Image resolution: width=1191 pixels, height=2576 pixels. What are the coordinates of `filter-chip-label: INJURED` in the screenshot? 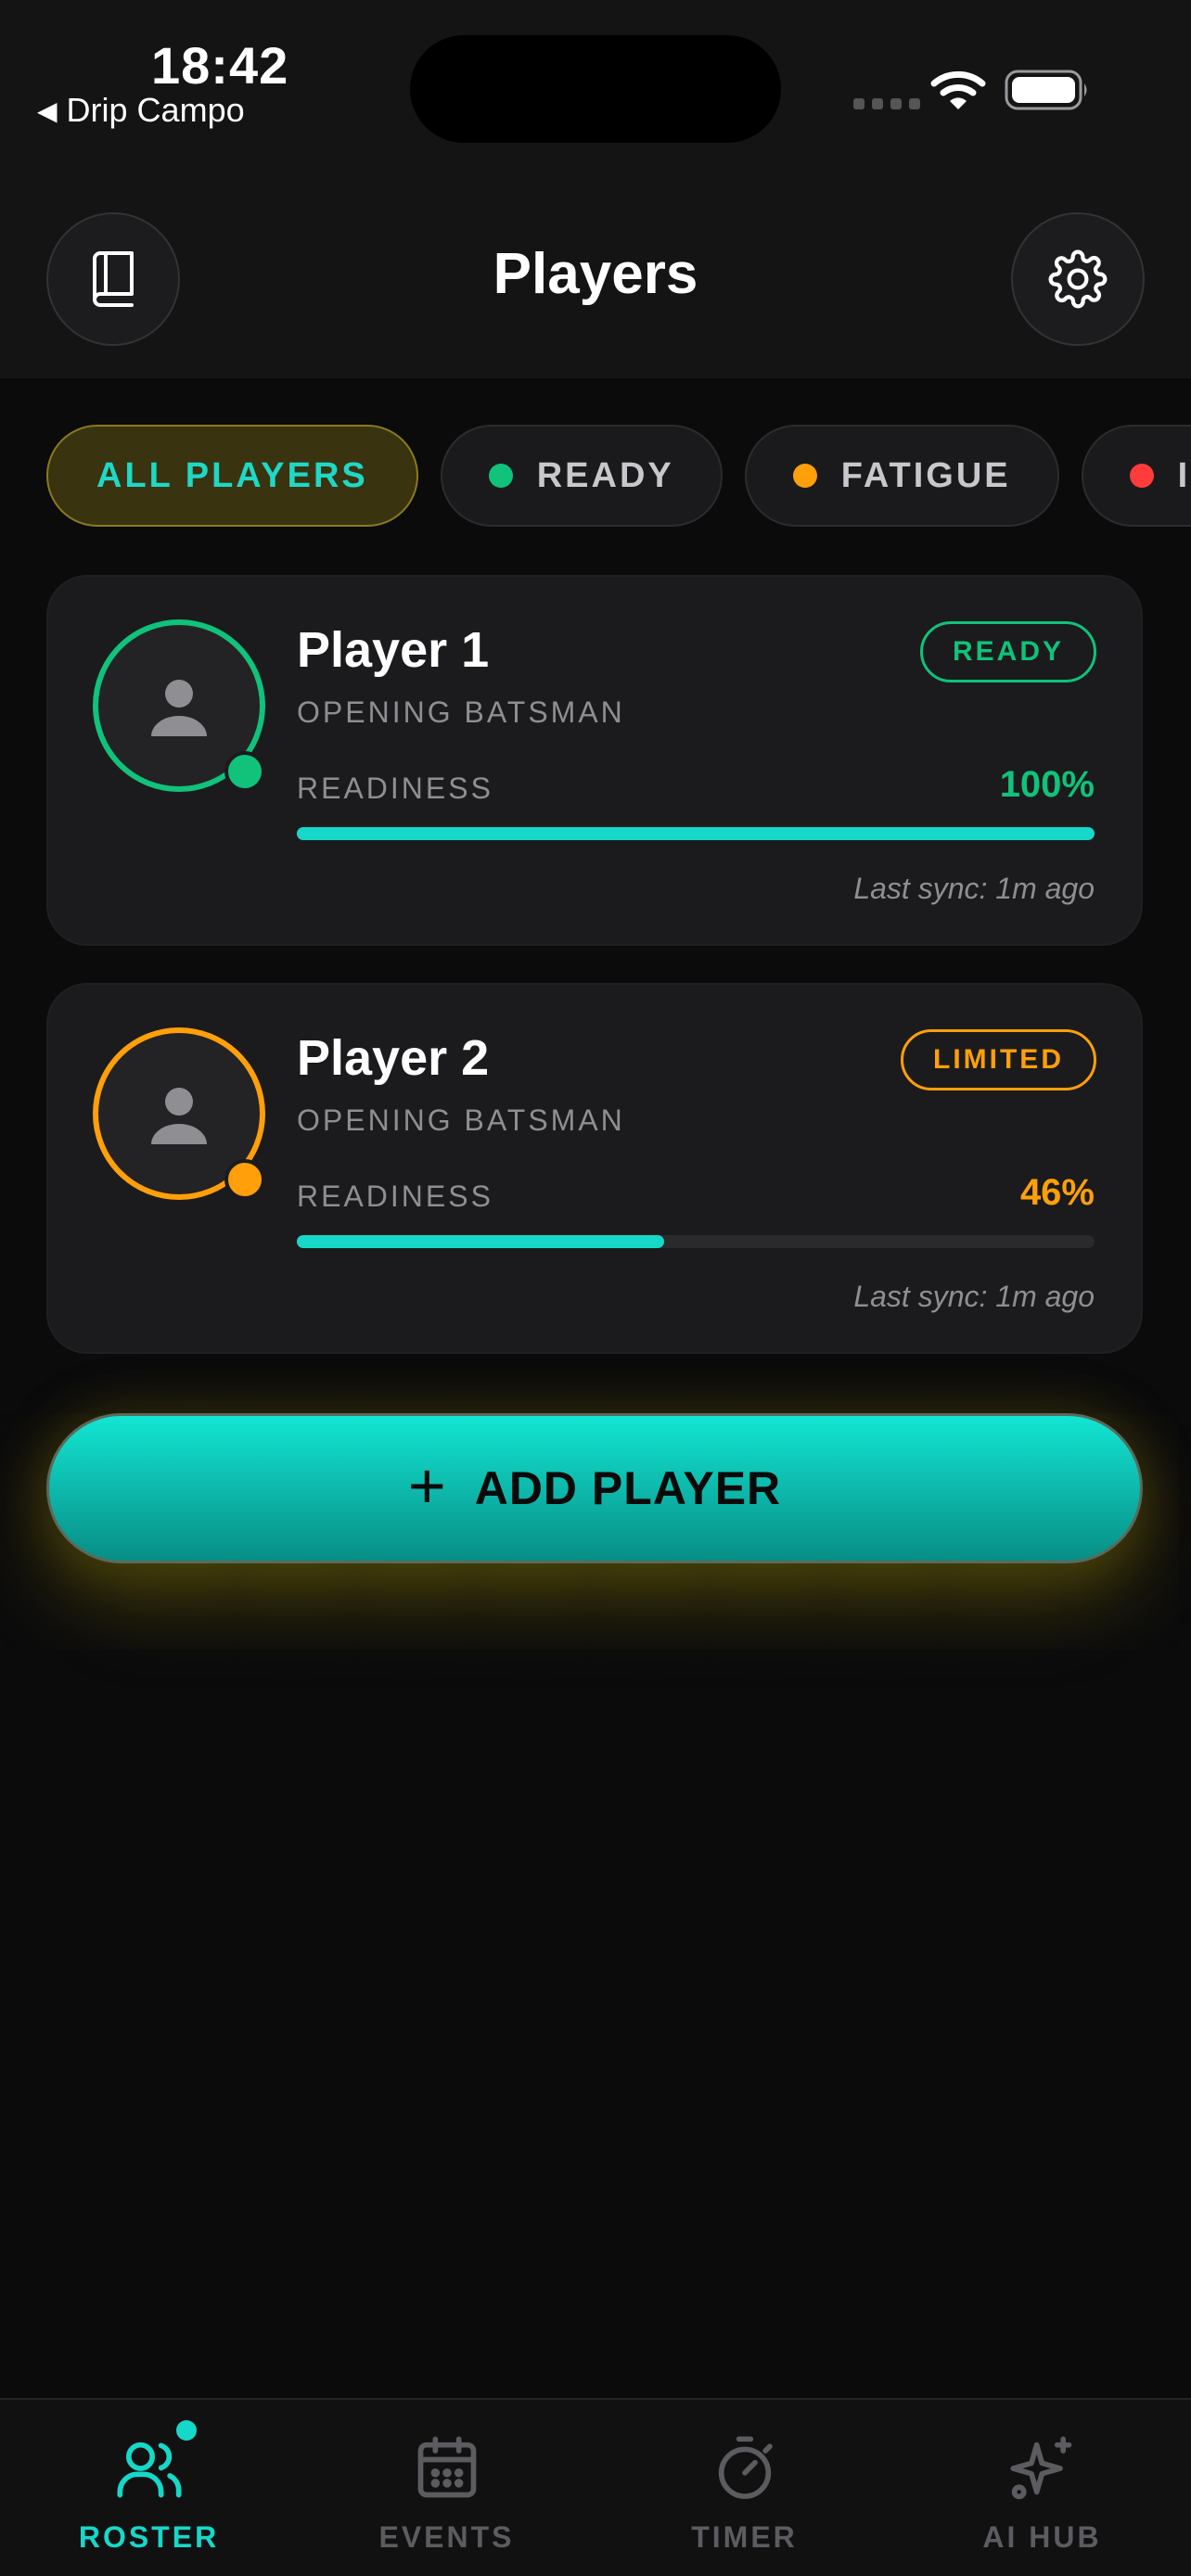 It's located at (1184, 475).